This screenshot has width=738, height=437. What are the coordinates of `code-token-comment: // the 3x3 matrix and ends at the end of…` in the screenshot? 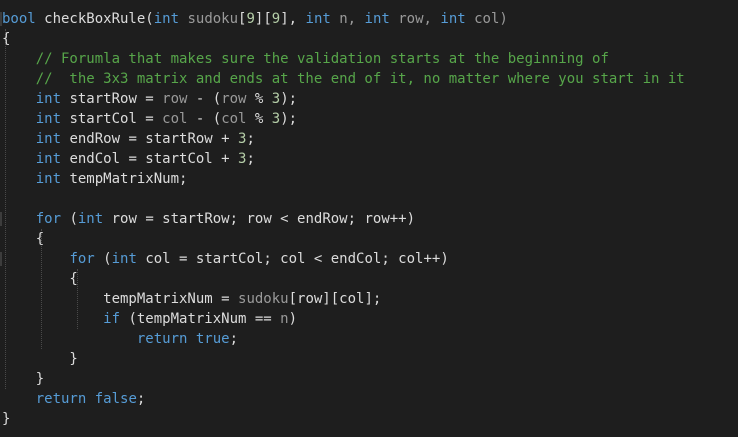 It's located at (343, 79).